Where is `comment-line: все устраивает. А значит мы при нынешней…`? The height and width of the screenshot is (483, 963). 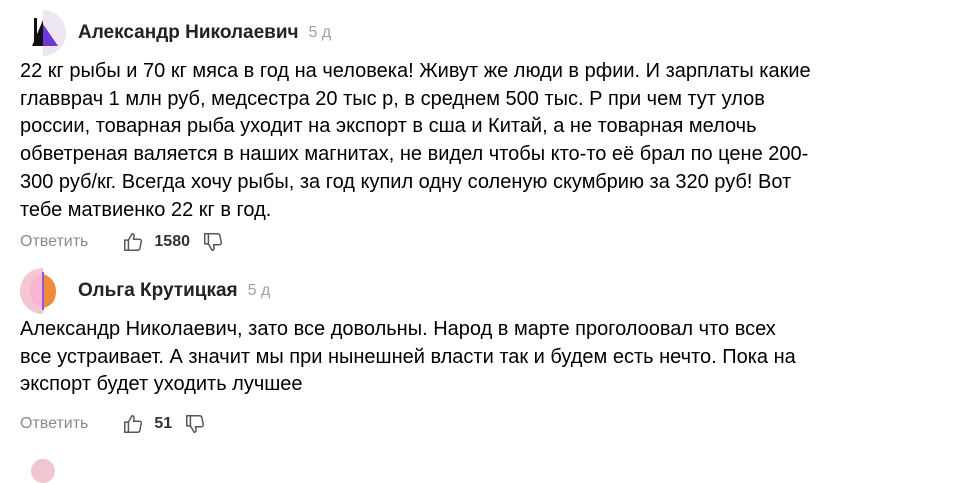
comment-line: все устраивает. А значит мы при нынешней… is located at coordinates (408, 356).